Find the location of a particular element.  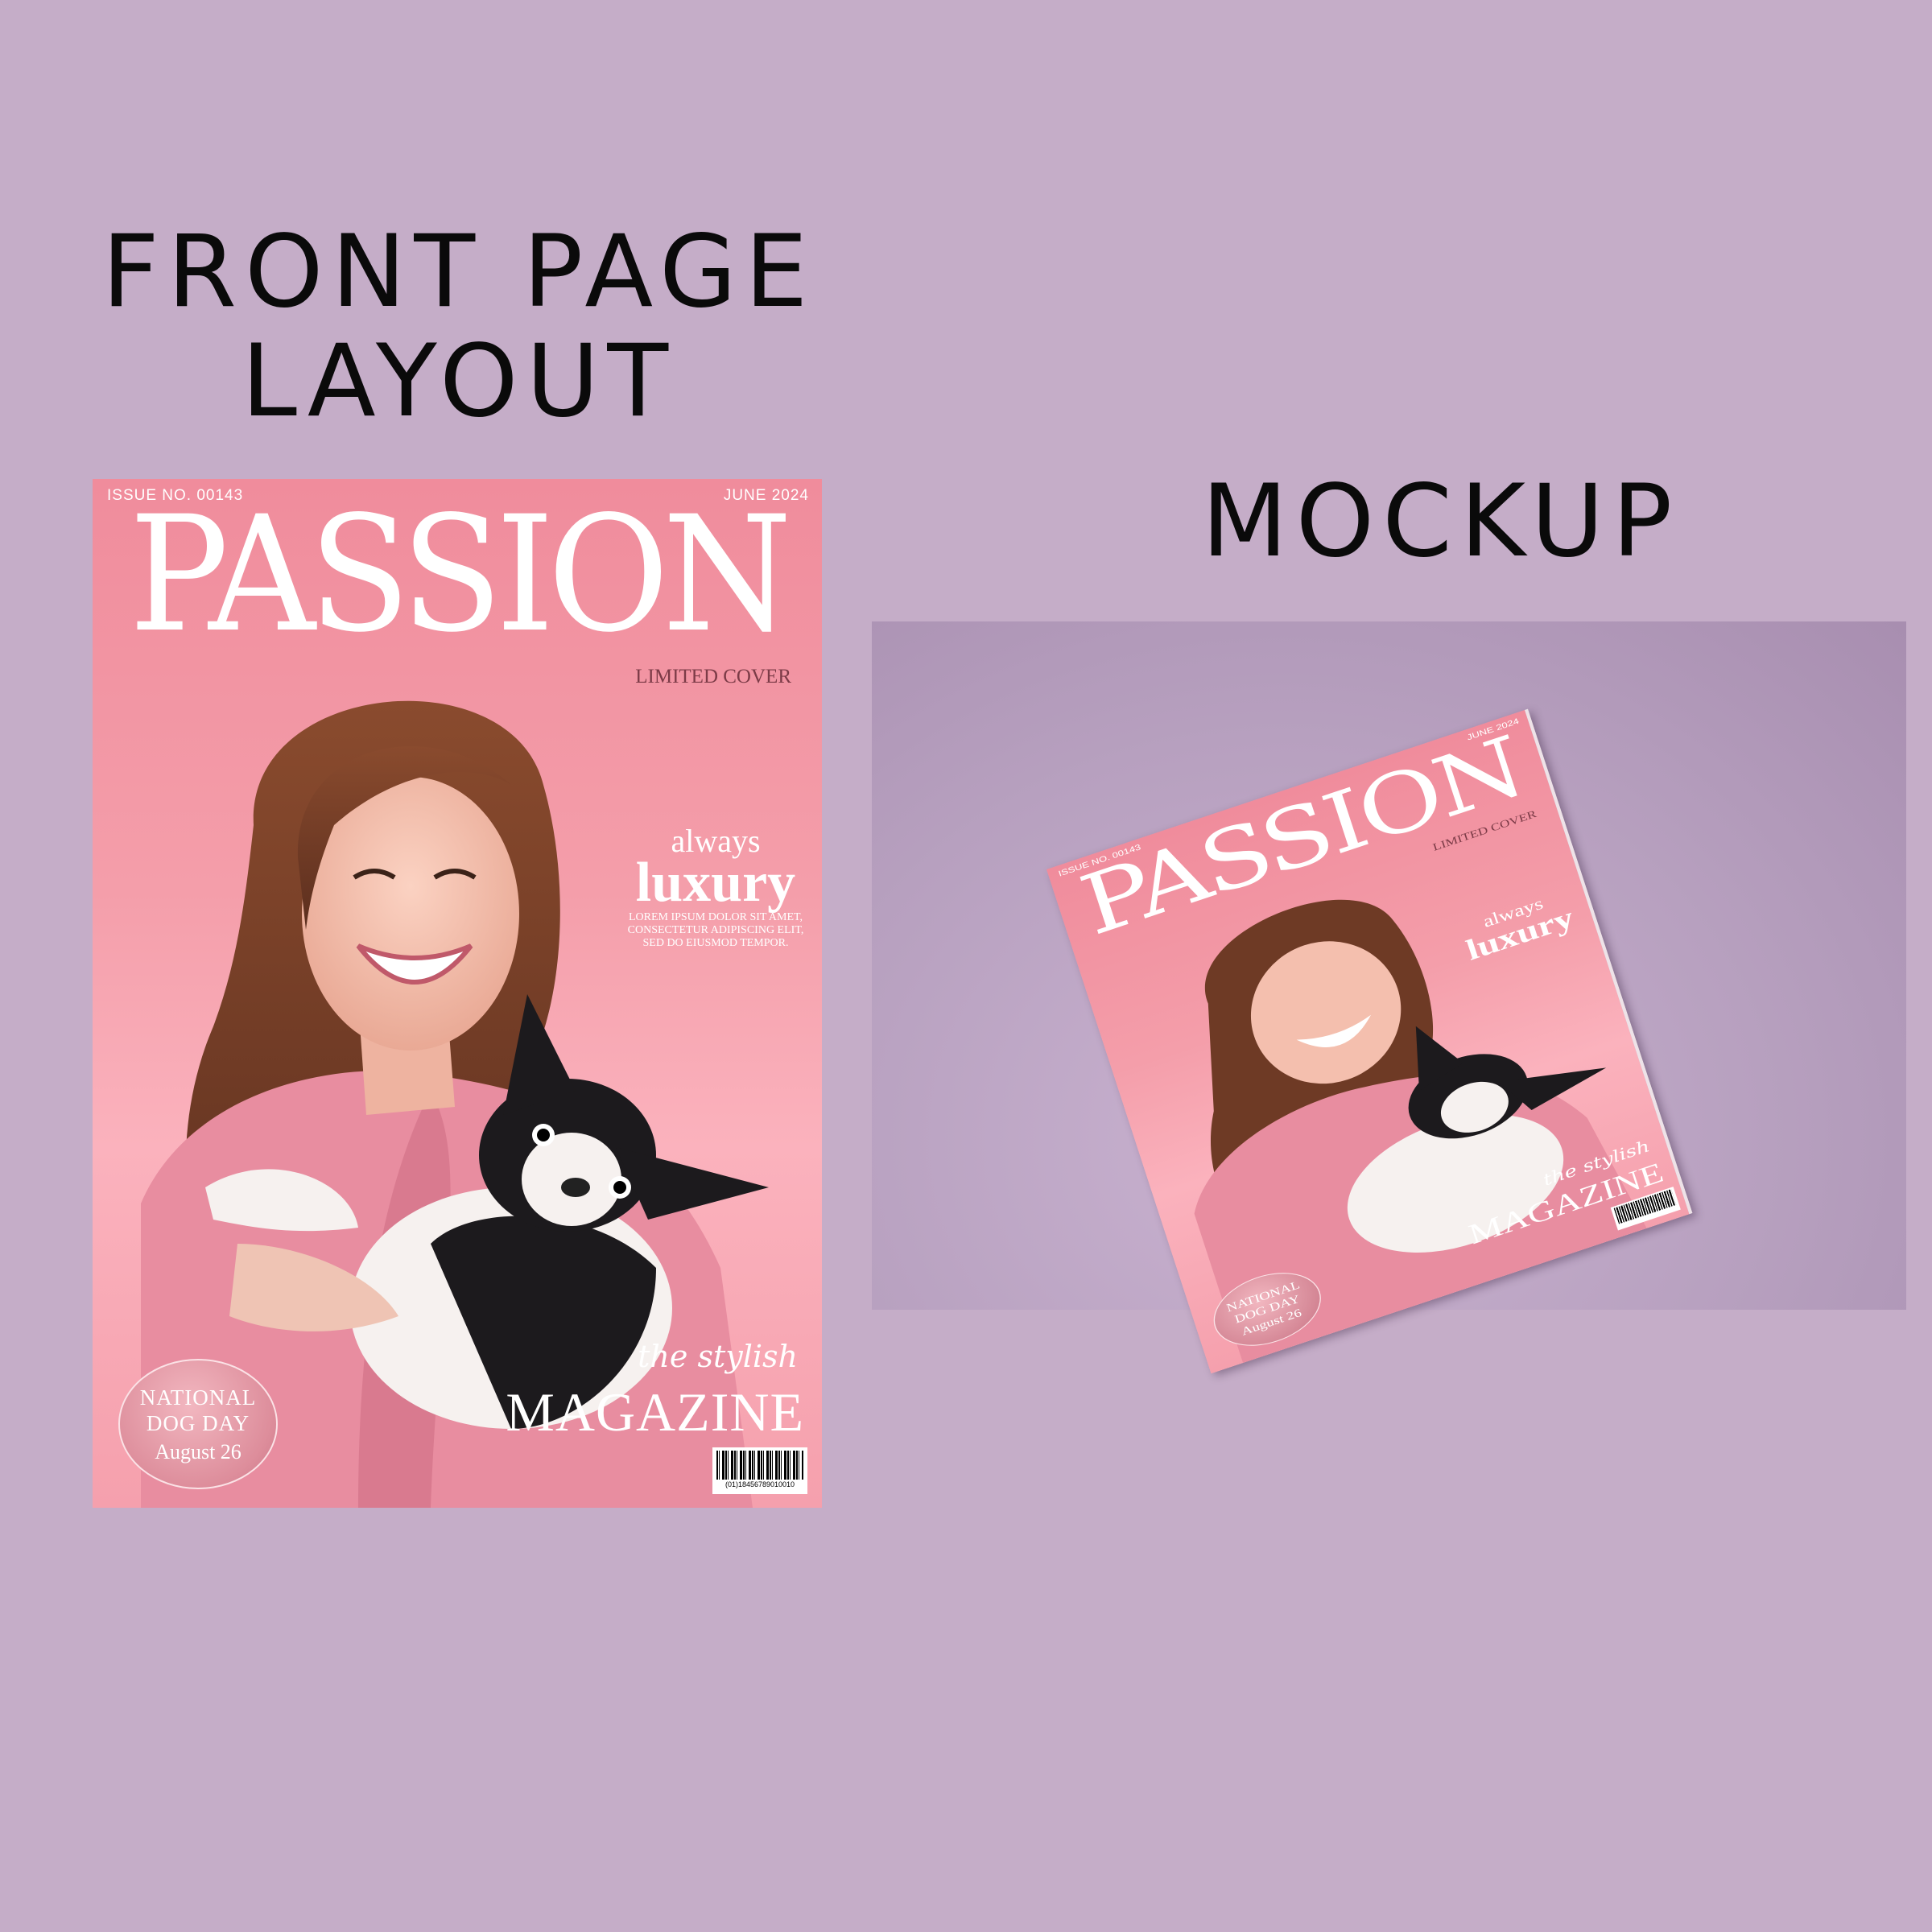

tagline-main: MAGAZINE is located at coordinates (655, 1412).